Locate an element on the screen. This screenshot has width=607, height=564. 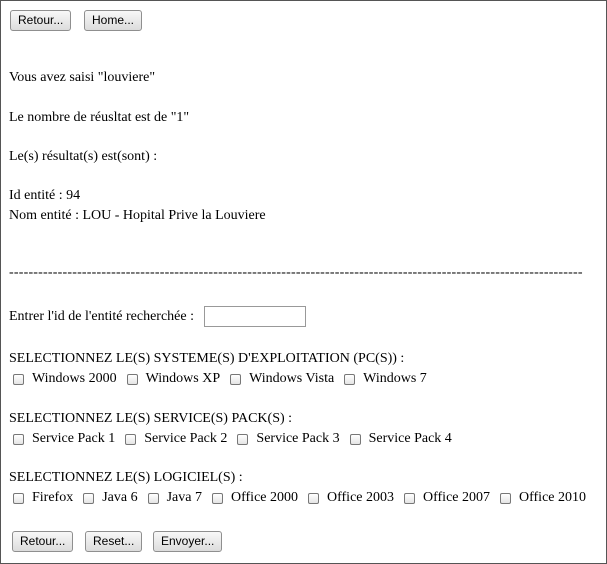
sp-option-label: Service Pack 2 is located at coordinates (186, 438).